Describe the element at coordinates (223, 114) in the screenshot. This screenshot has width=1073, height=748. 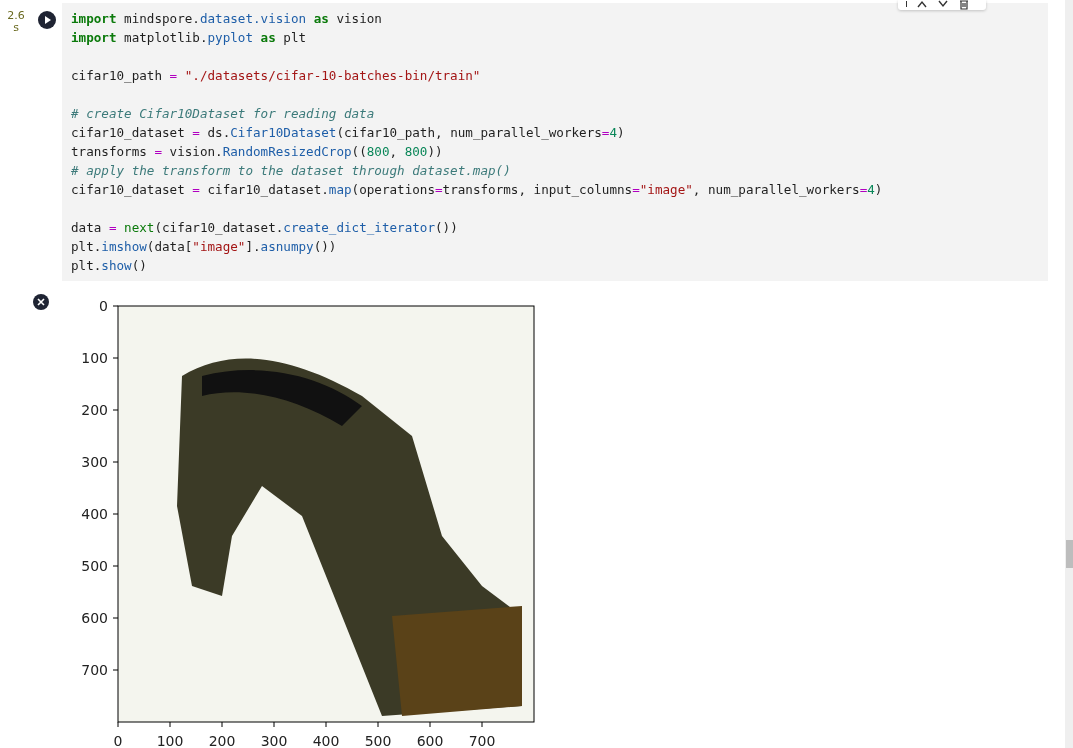
I see `code-line: # create Cifar10Dataset for reading data` at that location.